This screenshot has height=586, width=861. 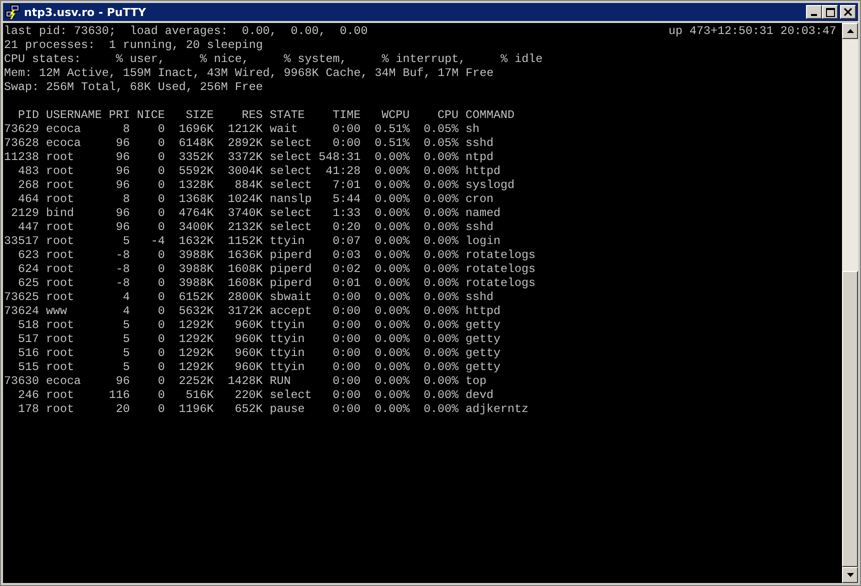 I want to click on table-cell: 5632K, so click(x=196, y=311).